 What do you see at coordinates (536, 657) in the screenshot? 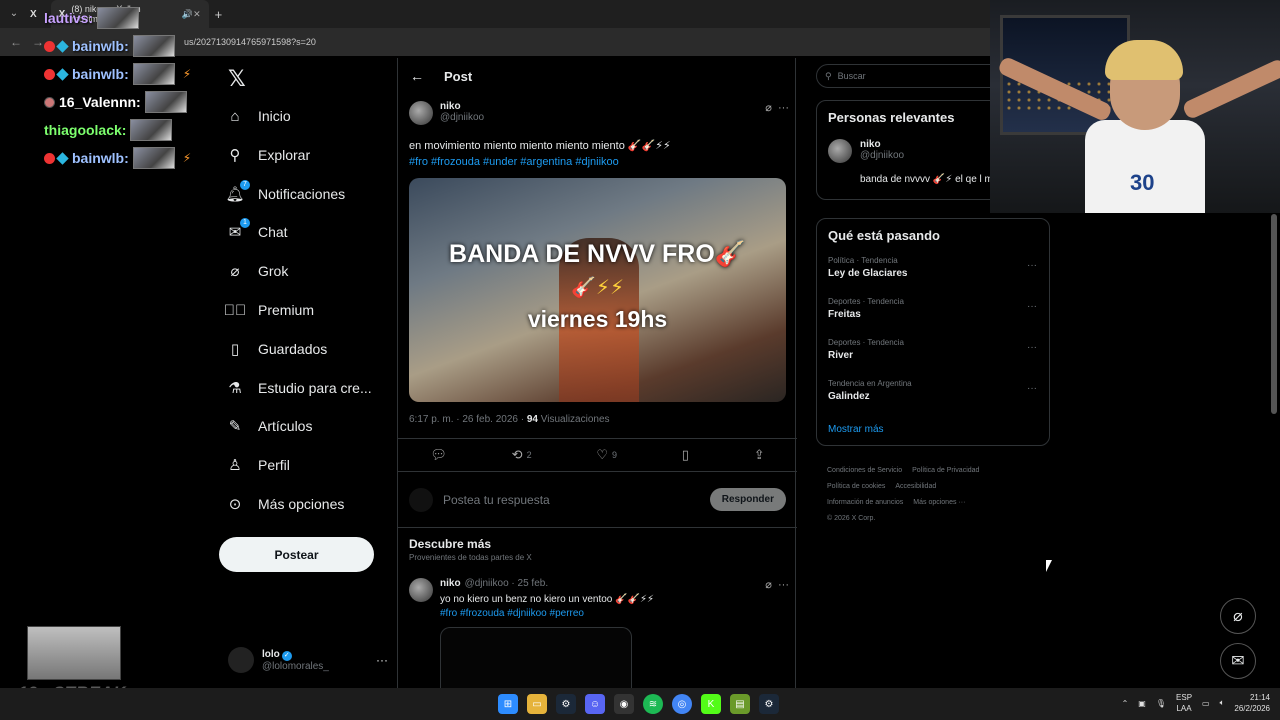
I see `tweet-media` at bounding box center [536, 657].